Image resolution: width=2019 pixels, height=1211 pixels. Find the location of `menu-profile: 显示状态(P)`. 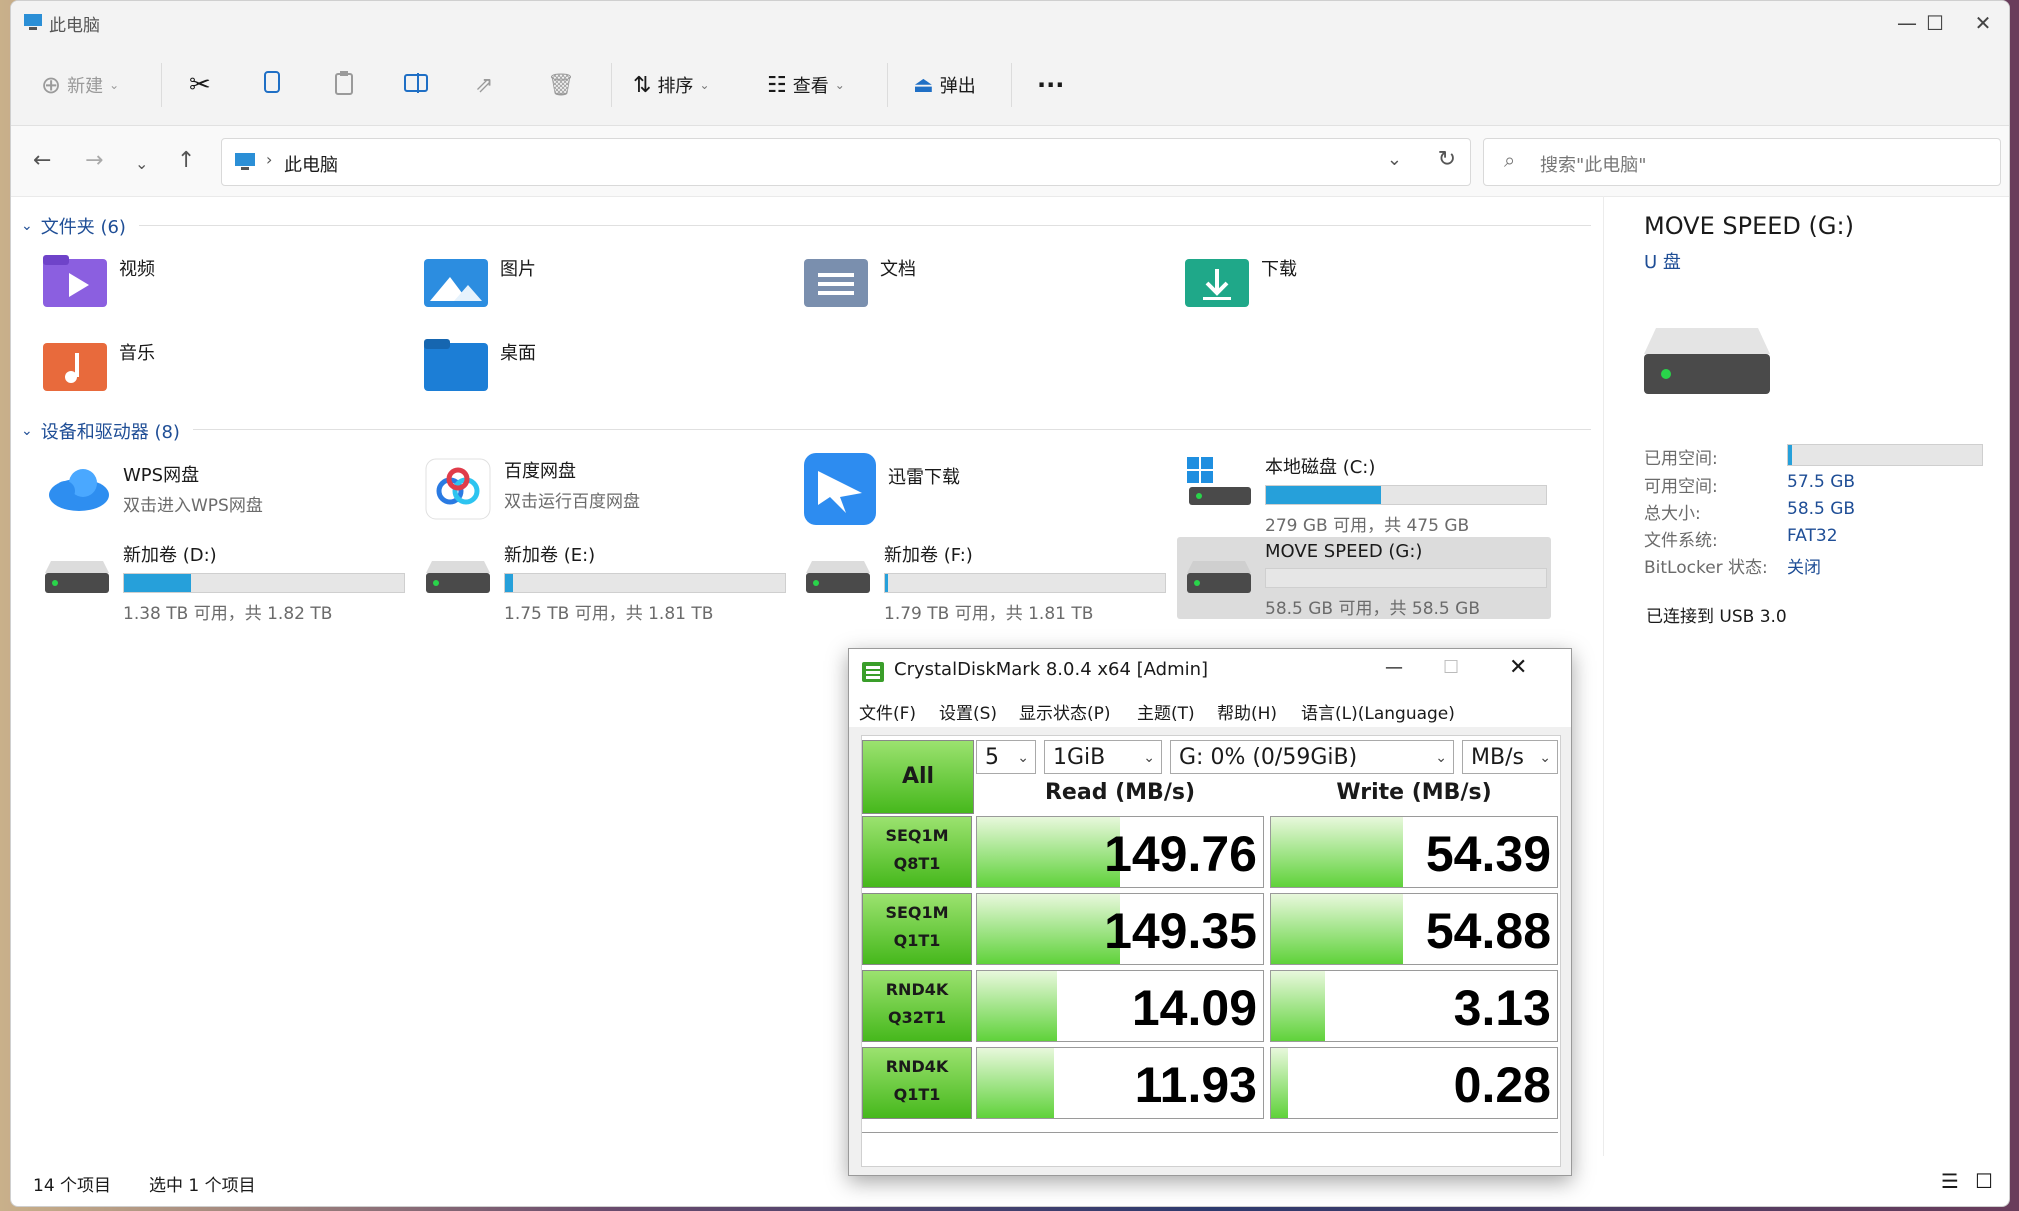

menu-profile: 显示状态(P) is located at coordinates (1065, 711).